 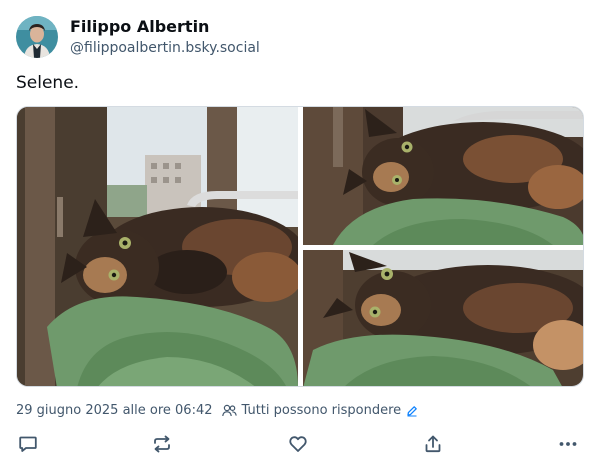 I want to click on author-display-name: Filippo Albertin, so click(x=165, y=27).